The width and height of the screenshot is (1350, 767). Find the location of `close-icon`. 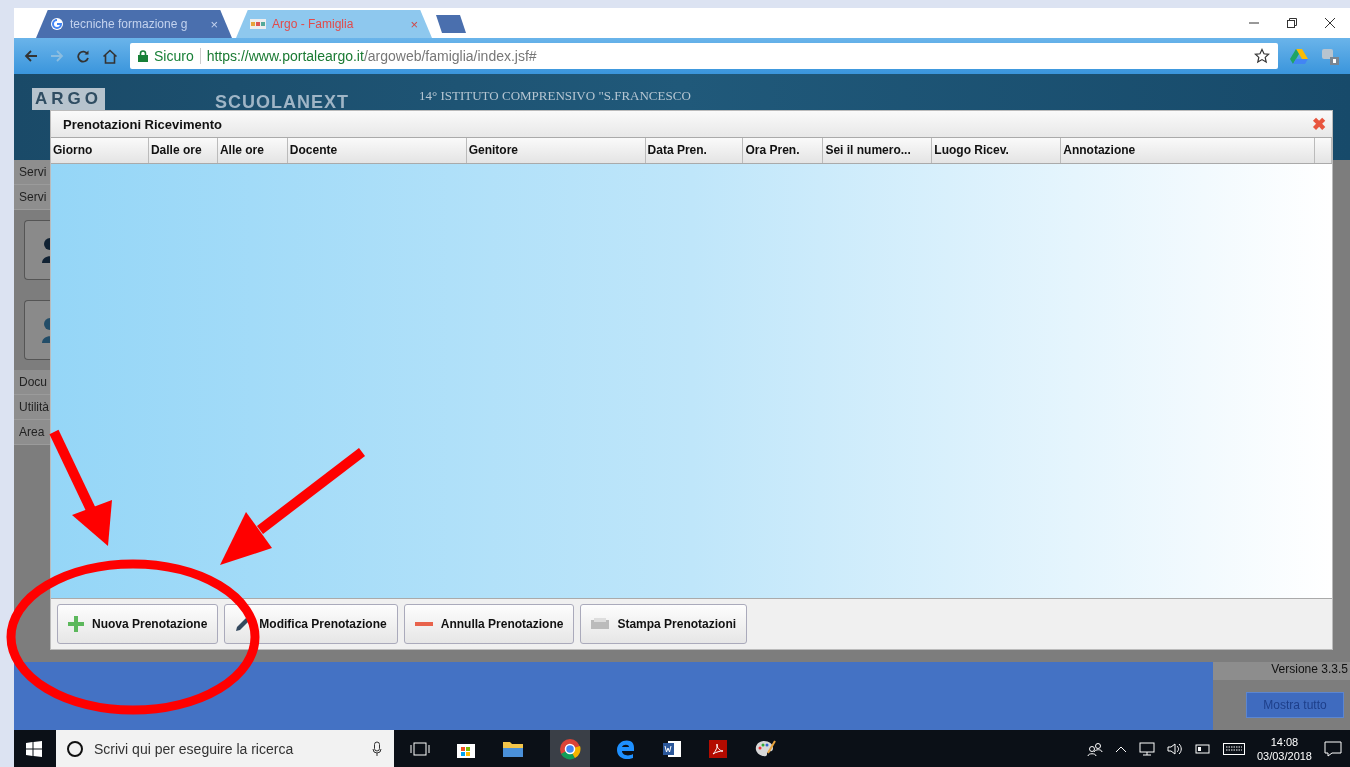

close-icon is located at coordinates (1330, 23).